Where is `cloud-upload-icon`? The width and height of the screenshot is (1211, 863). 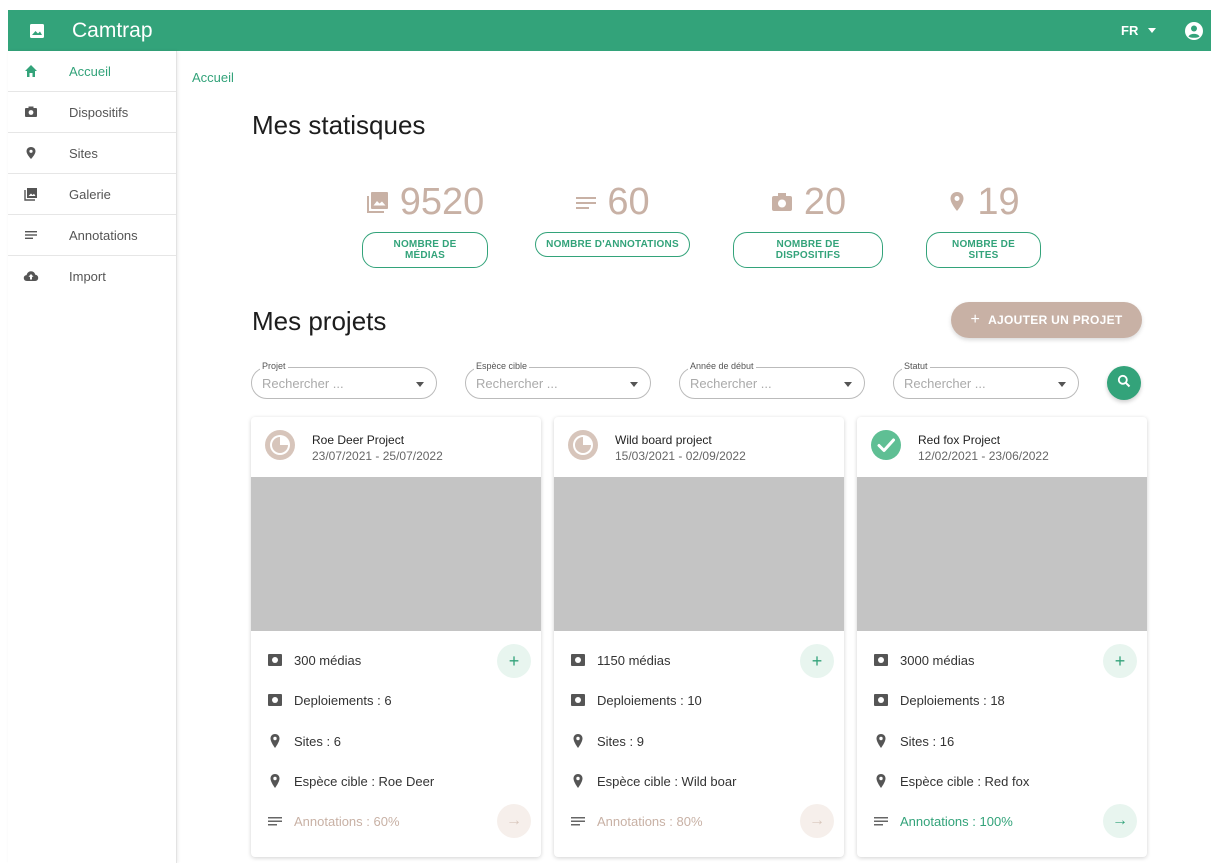
cloud-upload-icon is located at coordinates (31, 276).